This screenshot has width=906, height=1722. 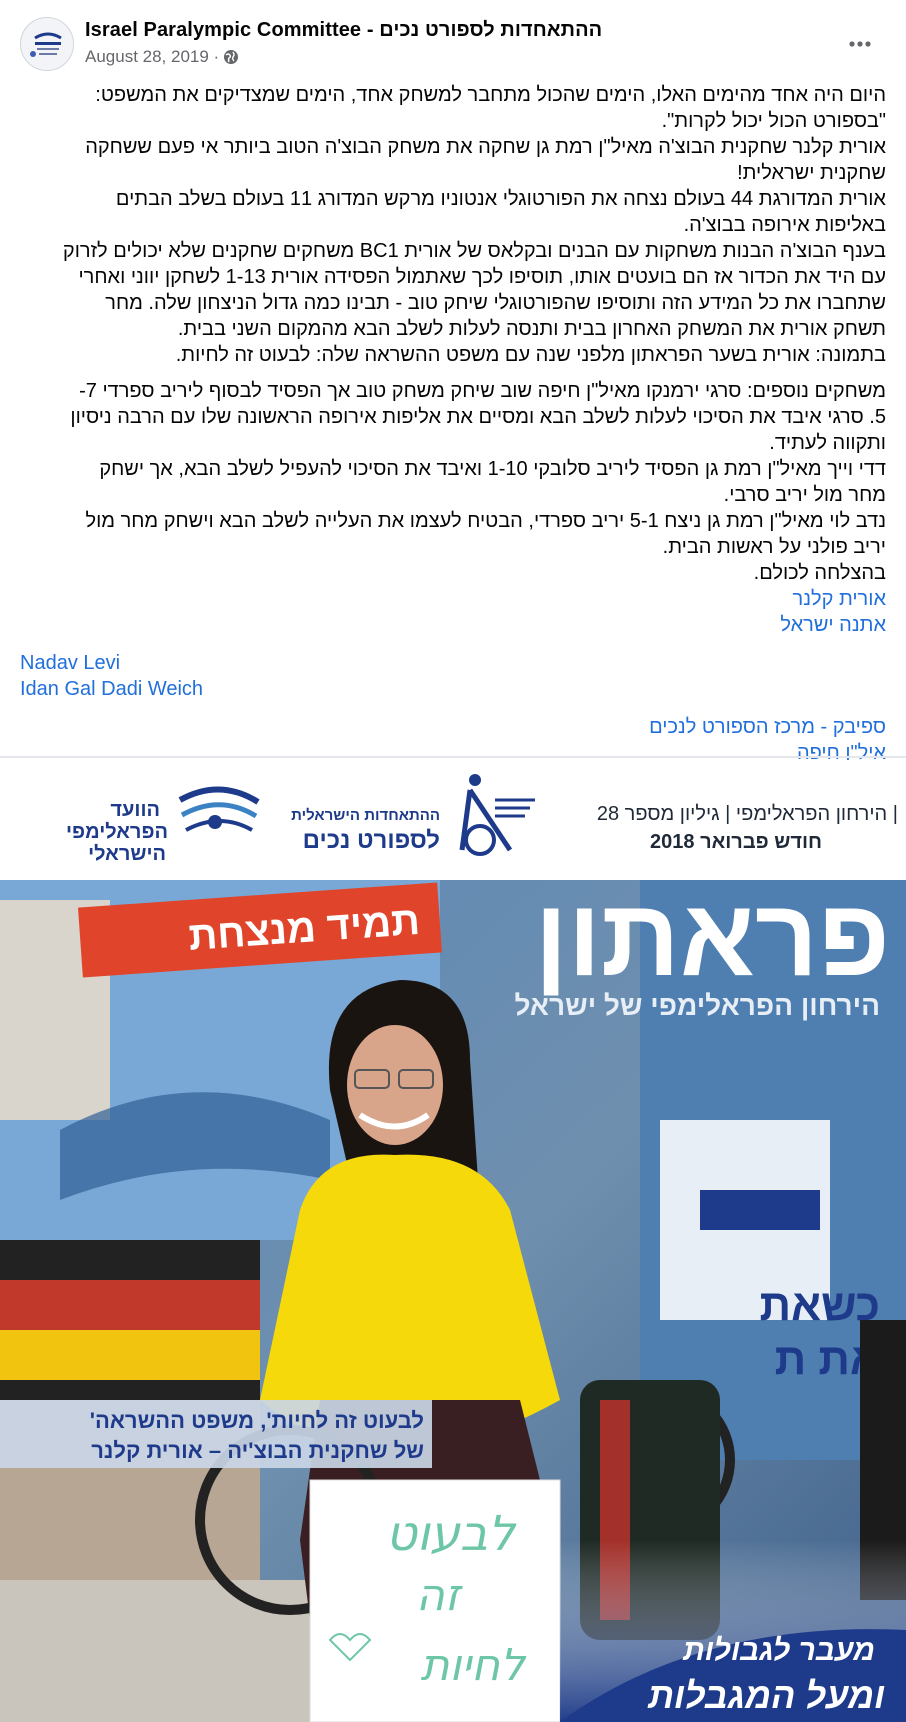 I want to click on tag-link-athena-israel: אתנה ישראל, so click(x=453, y=625).